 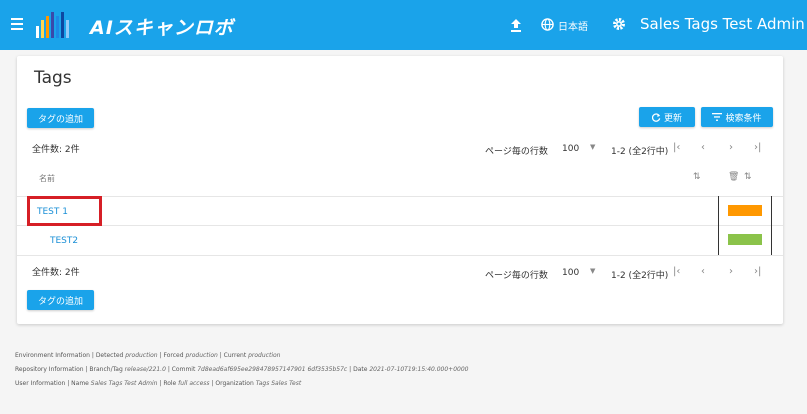 I want to click on app-bar: AIスキャンロボ 日本語 Sales Tags Test Admin, so click(x=403, y=25).